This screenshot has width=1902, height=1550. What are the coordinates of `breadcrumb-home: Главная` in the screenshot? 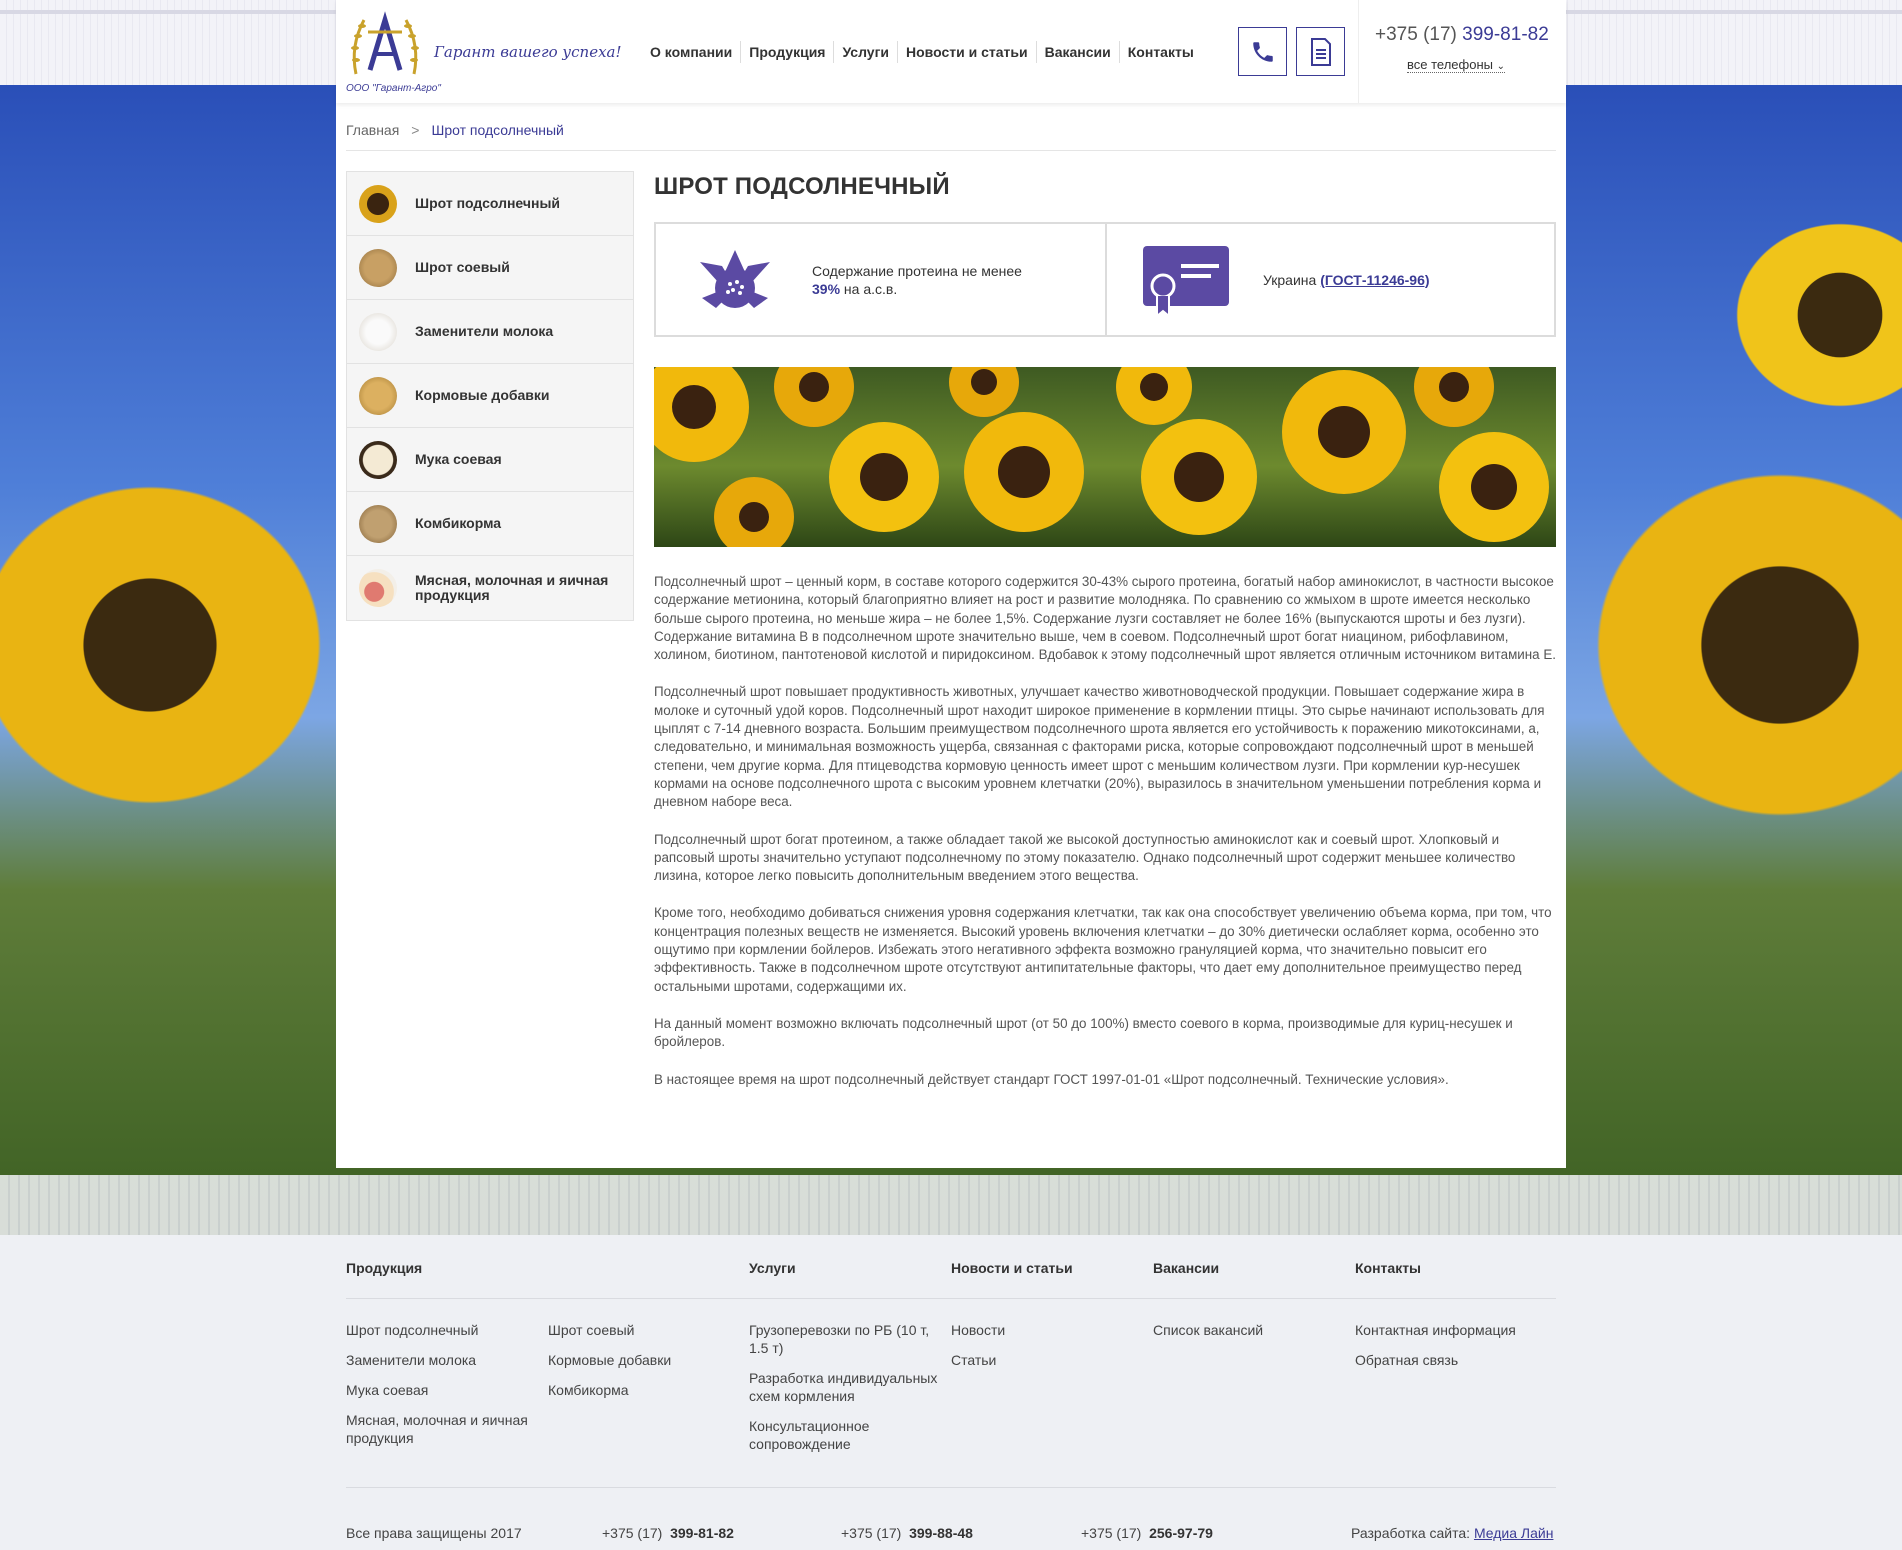 It's located at (372, 130).